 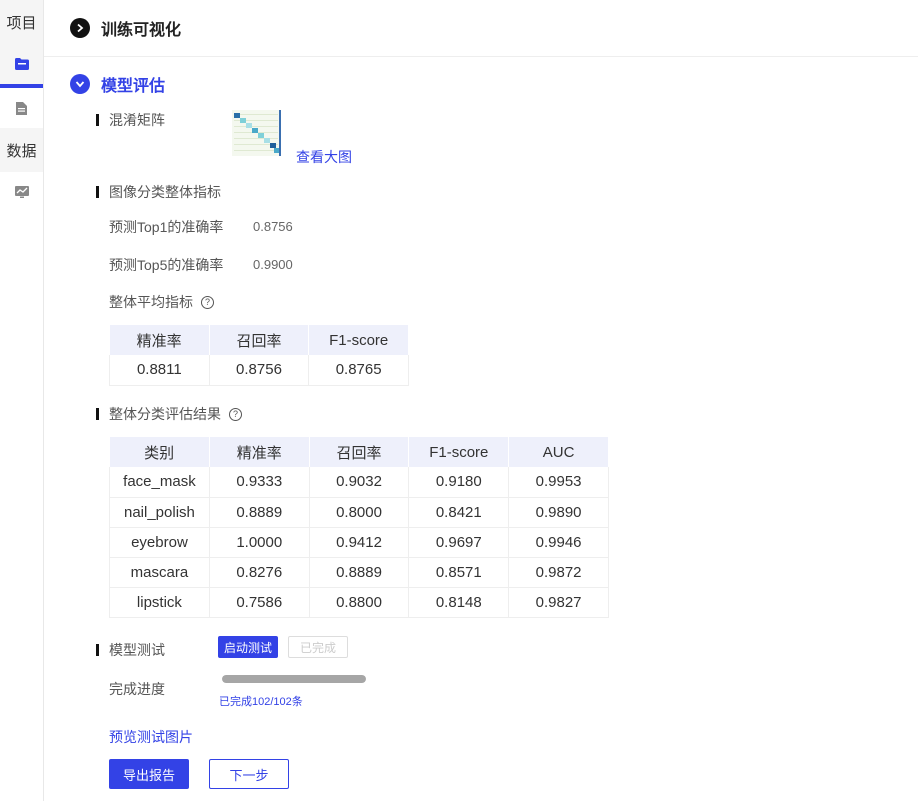 I want to click on table-cell: 0.8756, so click(x=259, y=370).